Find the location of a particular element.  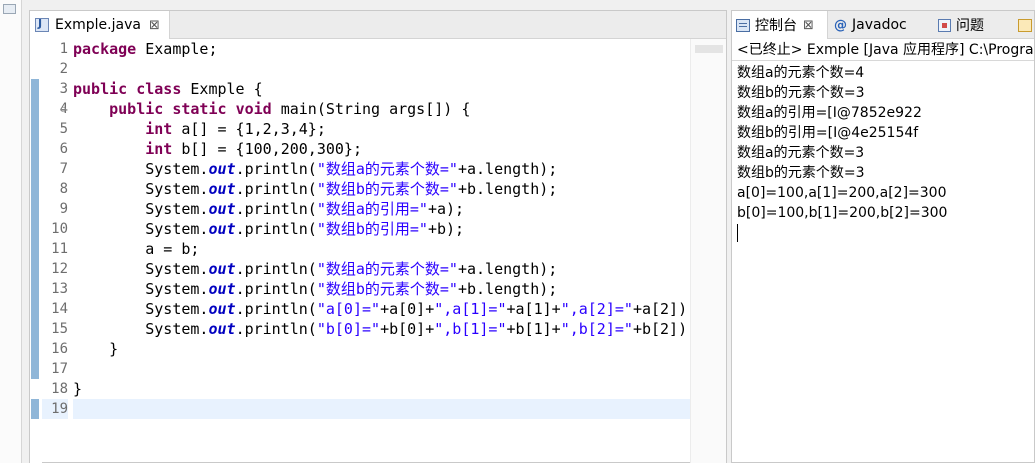

code-line-4: public static void main(String args[]) { is located at coordinates (381, 109).